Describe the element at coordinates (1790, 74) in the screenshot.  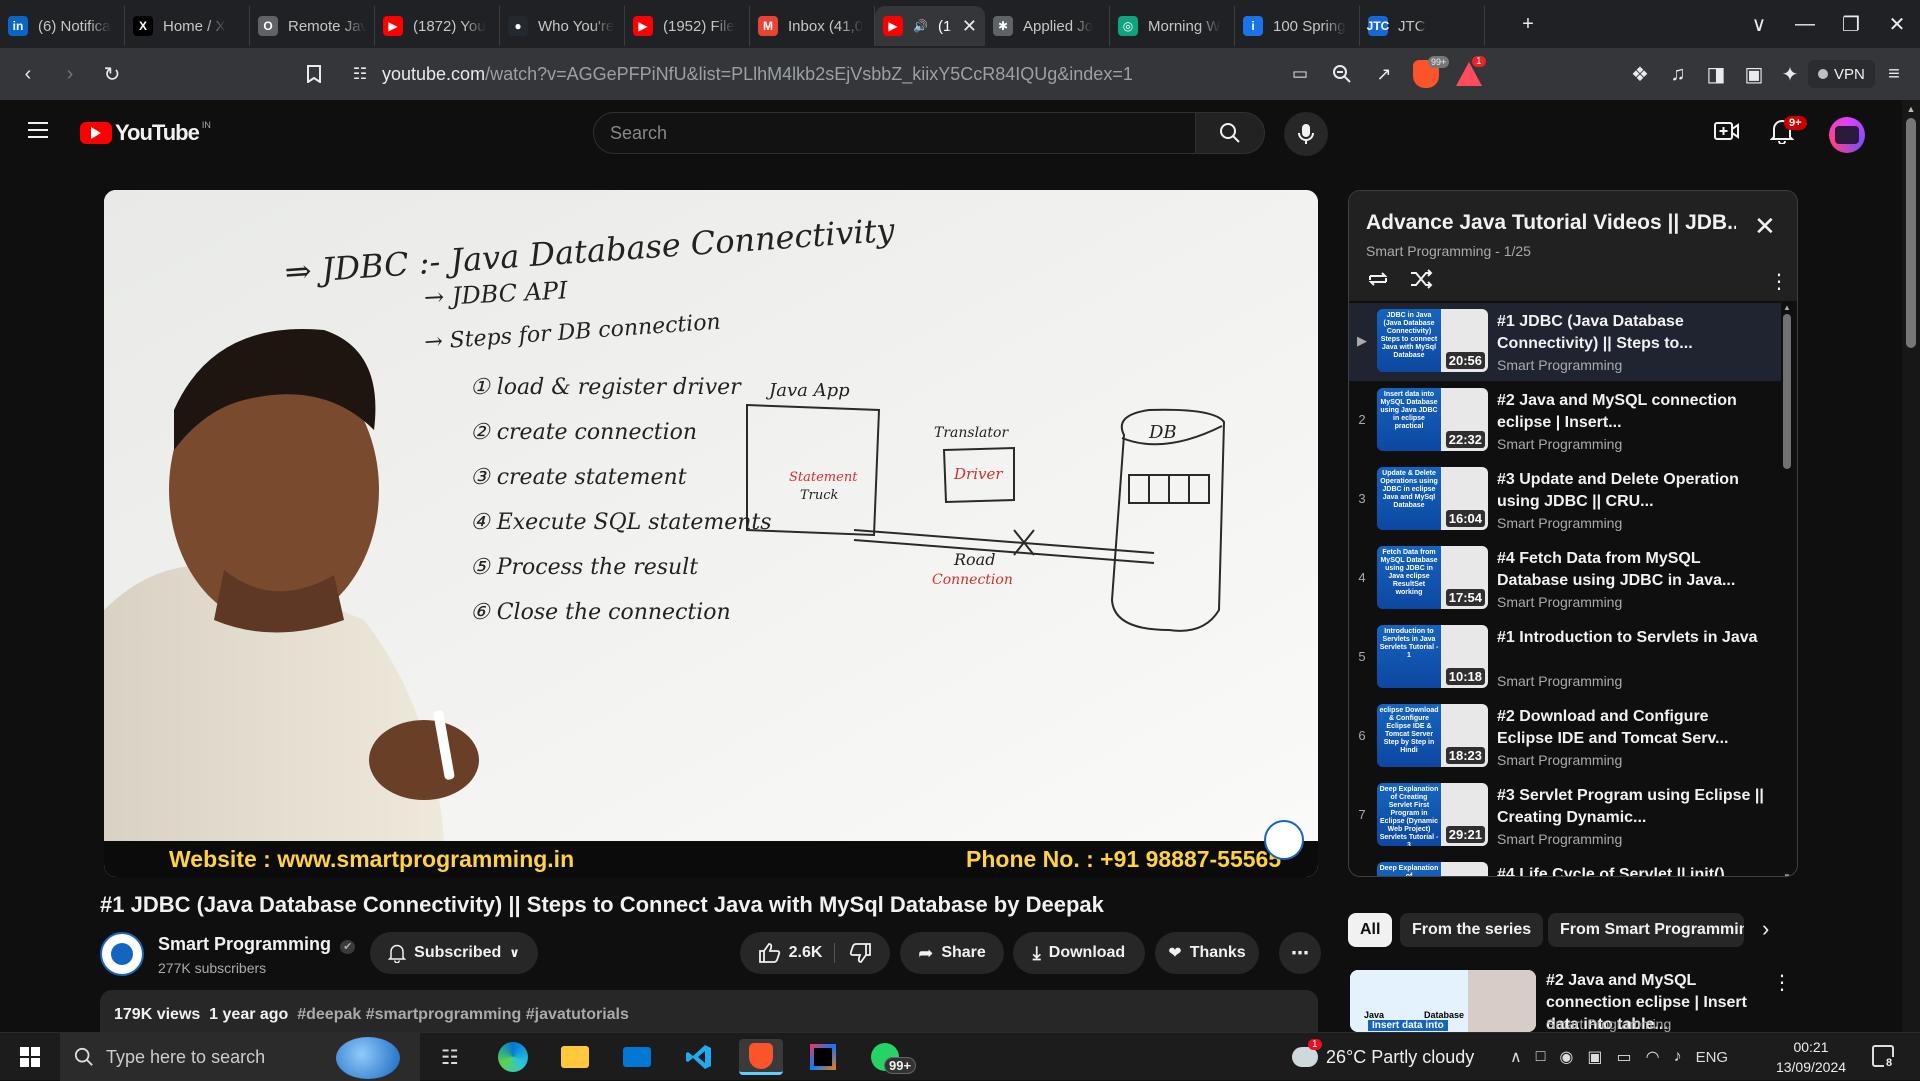
I see `leo-ai-icon: ✦` at that location.